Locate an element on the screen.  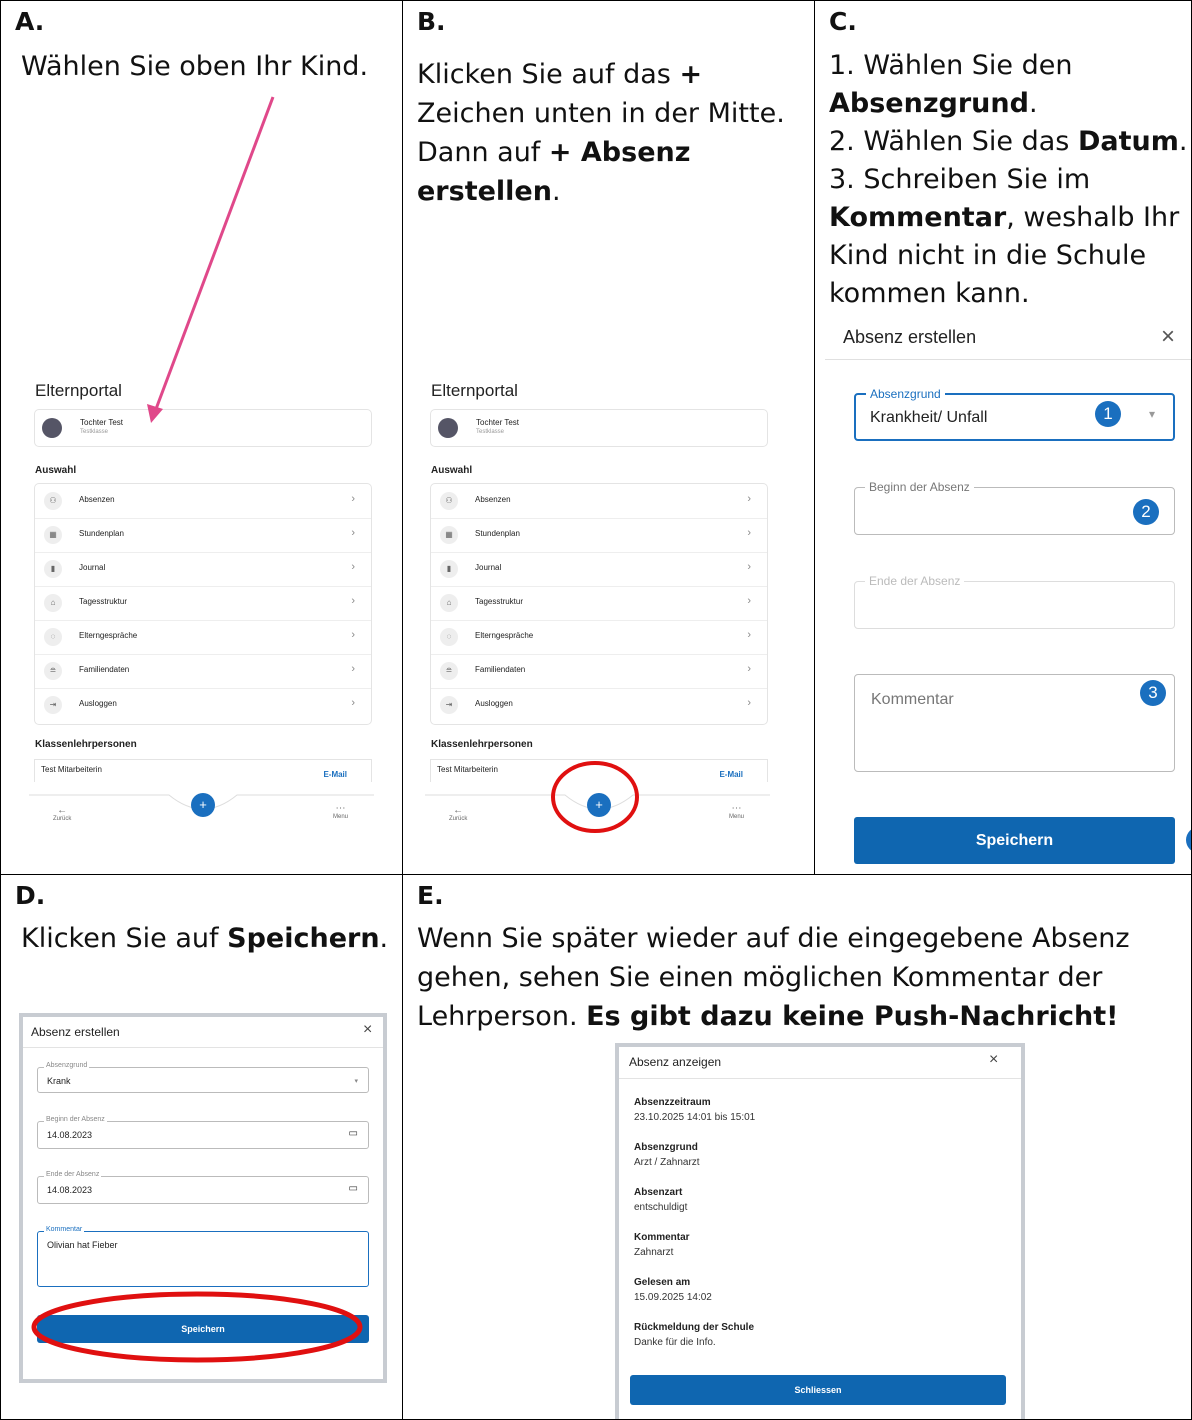
bottom-bar: ← Zurück + ⋯ Menu is located at coordinates (201, 813).